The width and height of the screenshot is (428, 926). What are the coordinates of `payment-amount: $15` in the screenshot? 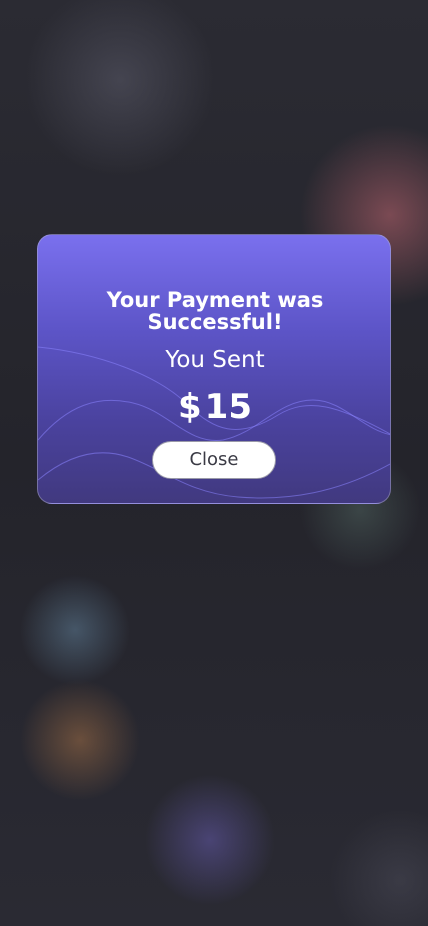 It's located at (214, 407).